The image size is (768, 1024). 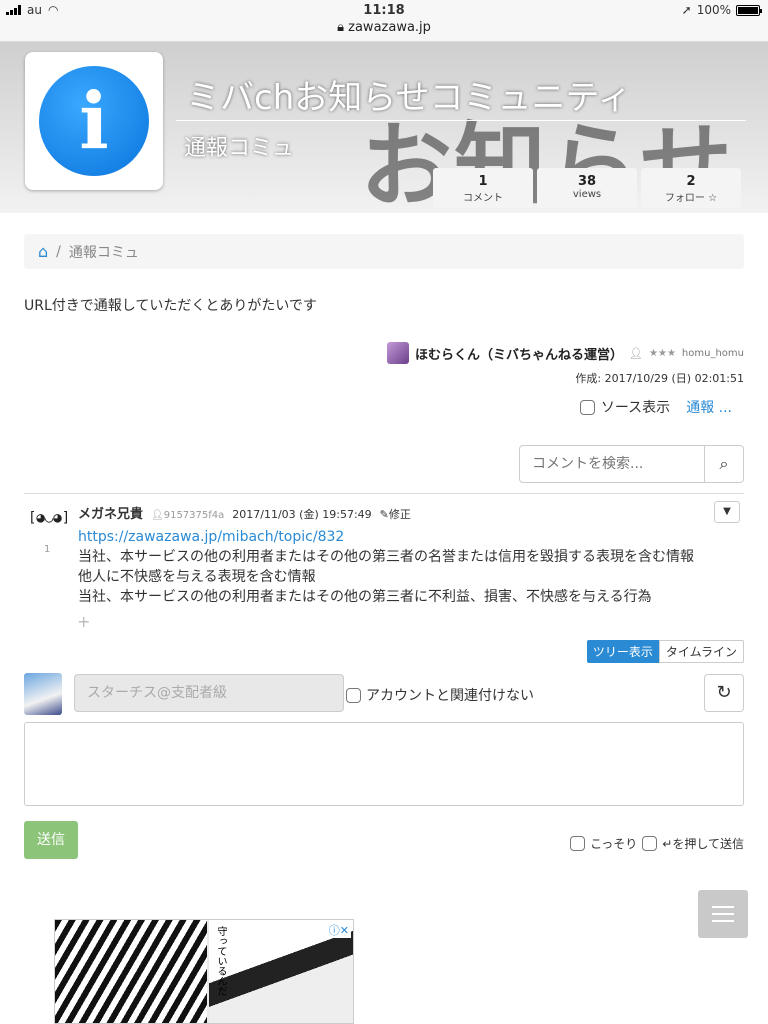 What do you see at coordinates (384, 493) in the screenshot?
I see `comment-divider` at bounding box center [384, 493].